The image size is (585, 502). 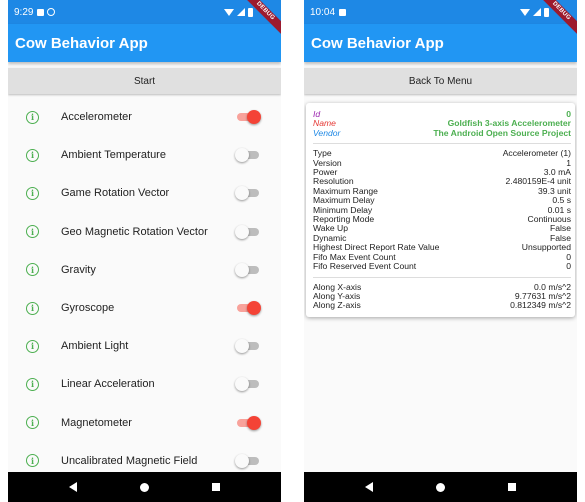 What do you see at coordinates (546, 247) in the screenshot?
I see `detail-value: Unsupported` at bounding box center [546, 247].